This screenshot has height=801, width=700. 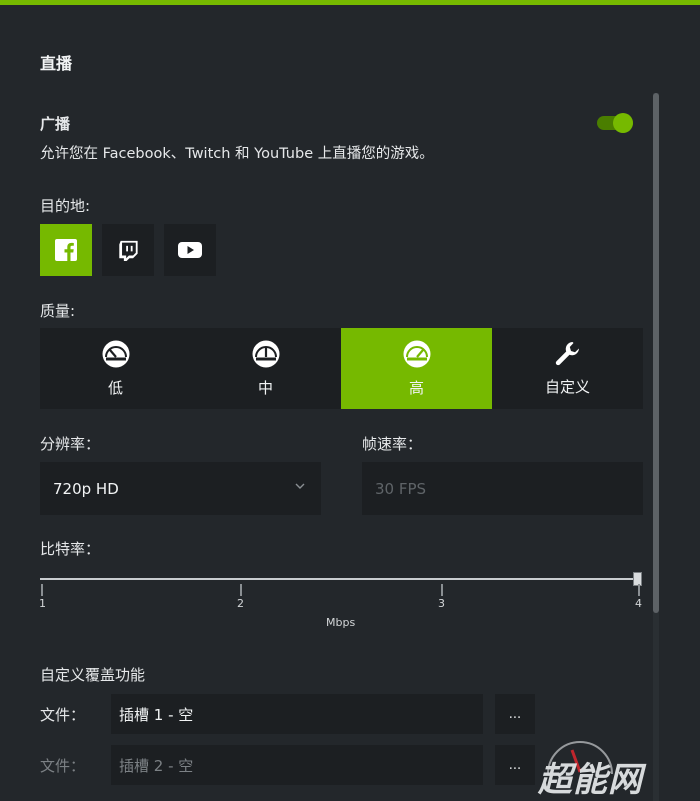 I want to click on destination-youtube-button, so click(x=190, y=250).